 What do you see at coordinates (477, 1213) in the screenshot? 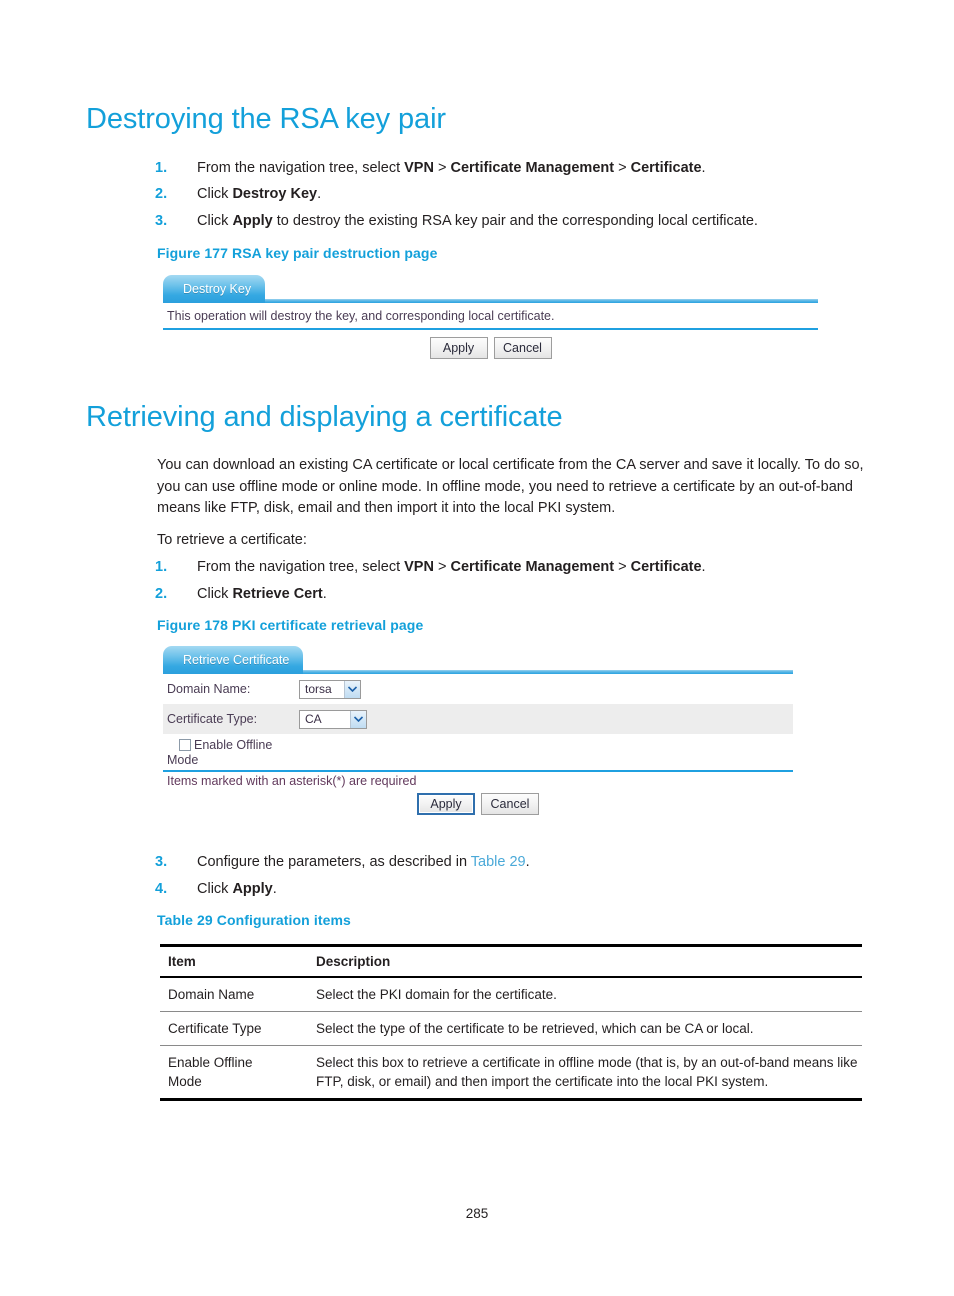
I see `page-number: 285` at bounding box center [477, 1213].